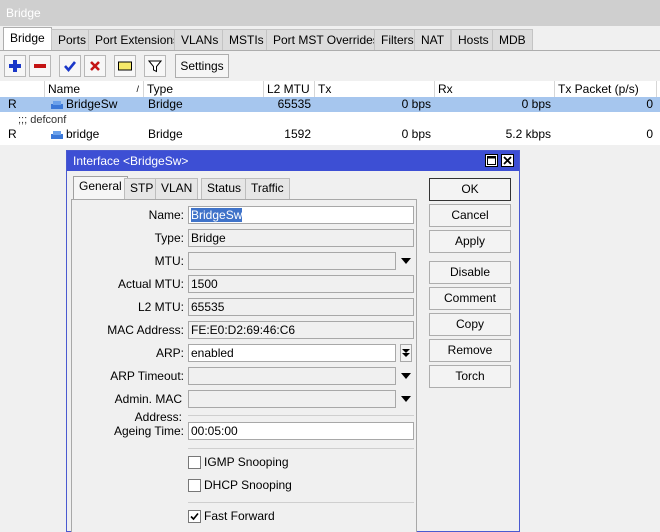  I want to click on row-name: bridge, so click(83, 134).